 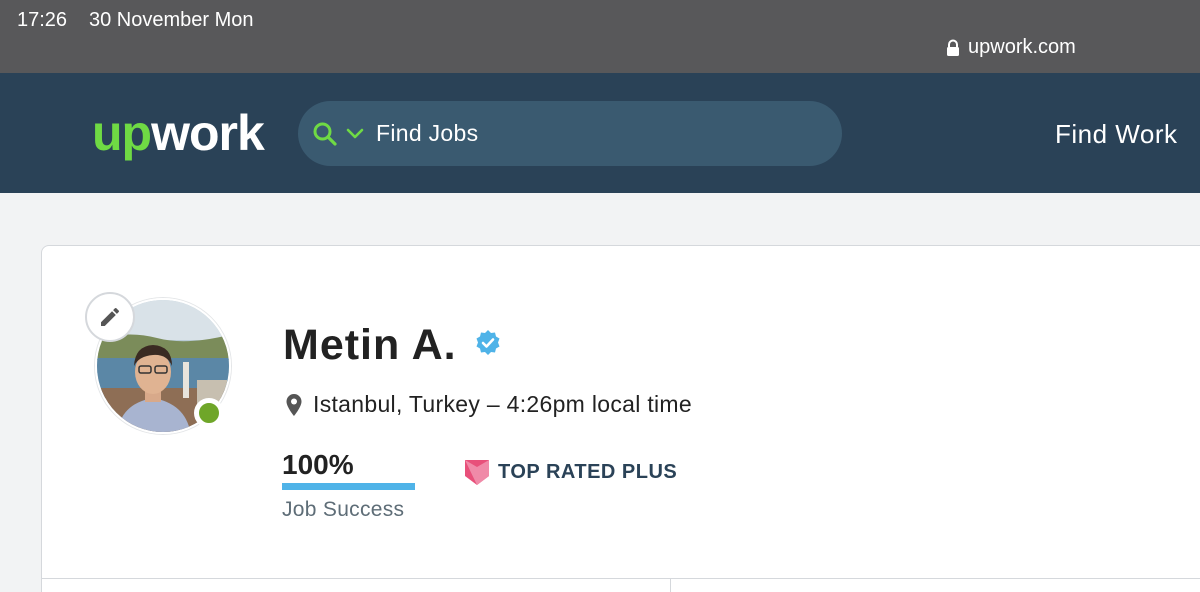 What do you see at coordinates (1022, 47) in the screenshot?
I see `url-text: upwork.com` at bounding box center [1022, 47].